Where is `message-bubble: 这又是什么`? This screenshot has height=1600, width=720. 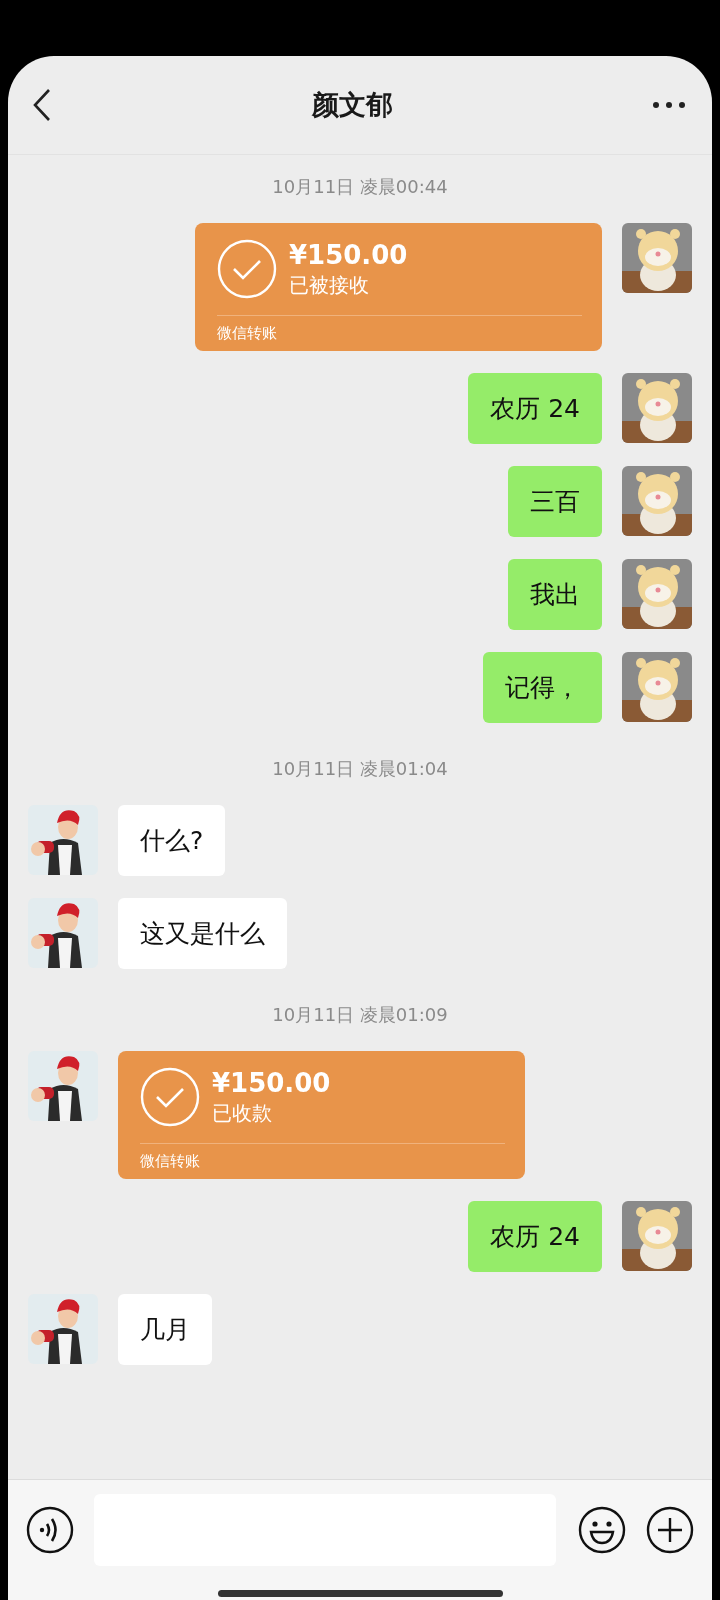 message-bubble: 这又是什么 is located at coordinates (202, 933).